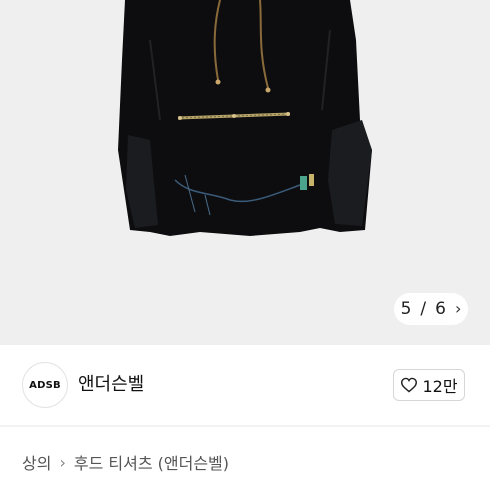 The width and height of the screenshot is (490, 494). Describe the element at coordinates (409, 385) in the screenshot. I see `heart-outline-icon` at that location.